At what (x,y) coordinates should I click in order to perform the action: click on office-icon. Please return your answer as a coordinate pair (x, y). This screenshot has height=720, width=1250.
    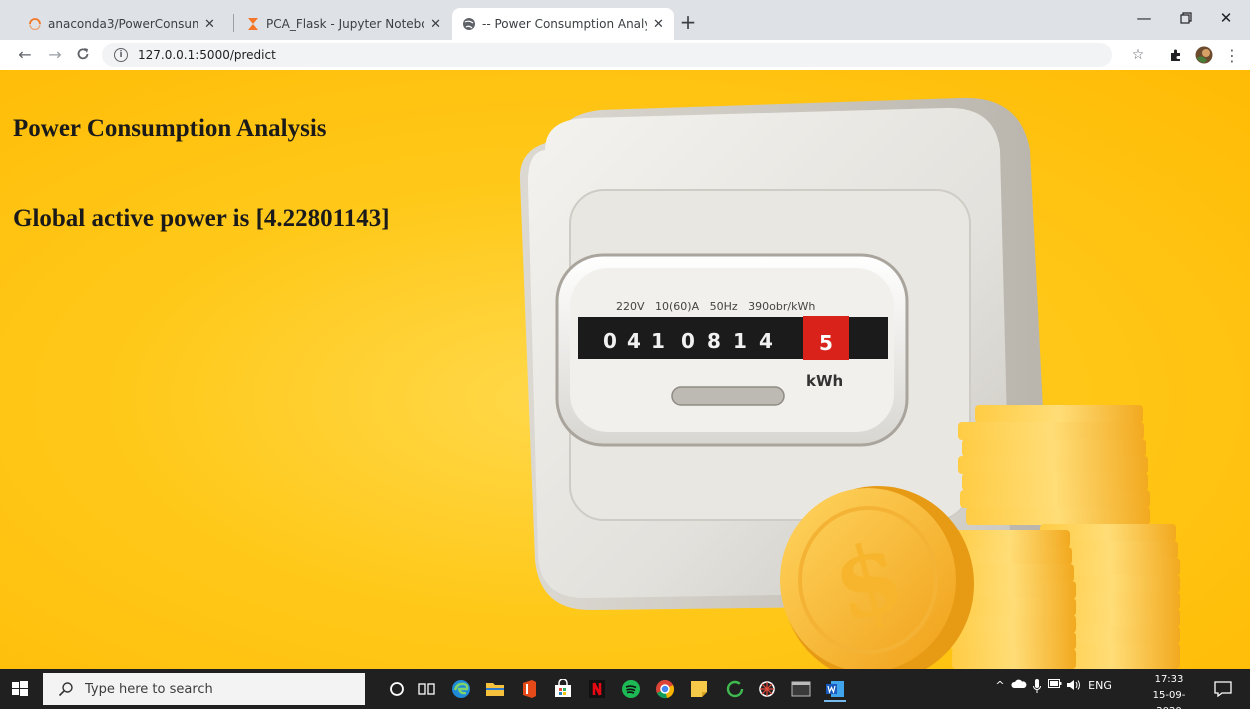
    Looking at the image, I should click on (529, 689).